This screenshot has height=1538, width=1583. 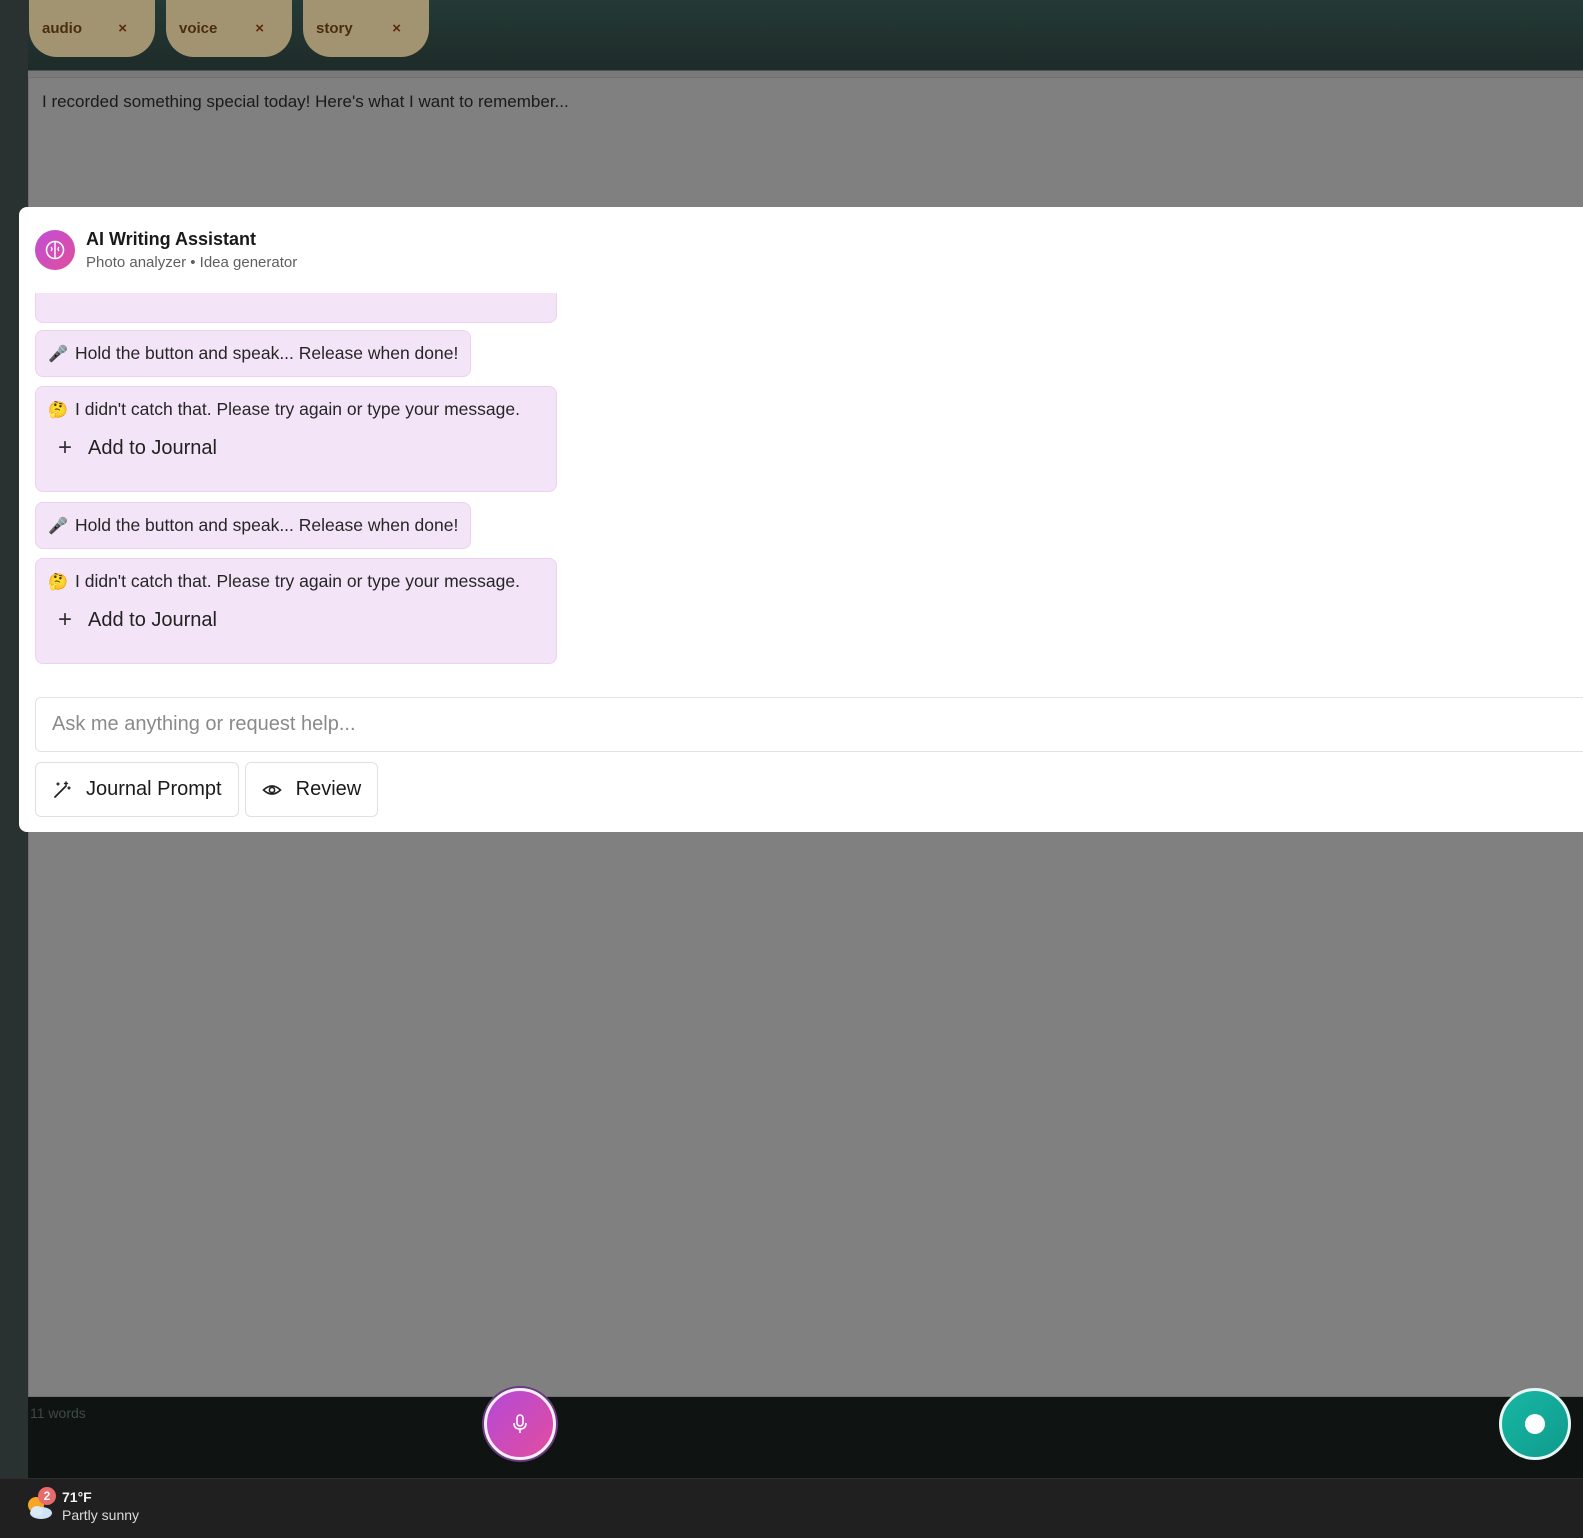 What do you see at coordinates (271, 789) in the screenshot?
I see `eye-icon` at bounding box center [271, 789].